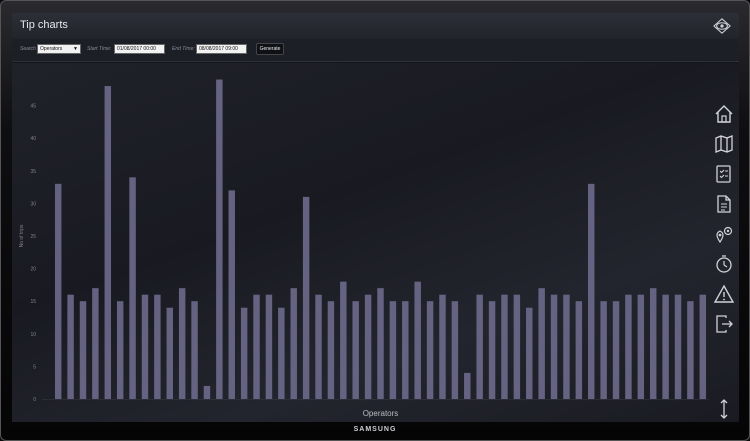  I want to click on y-tick-label: 40, so click(33, 139).